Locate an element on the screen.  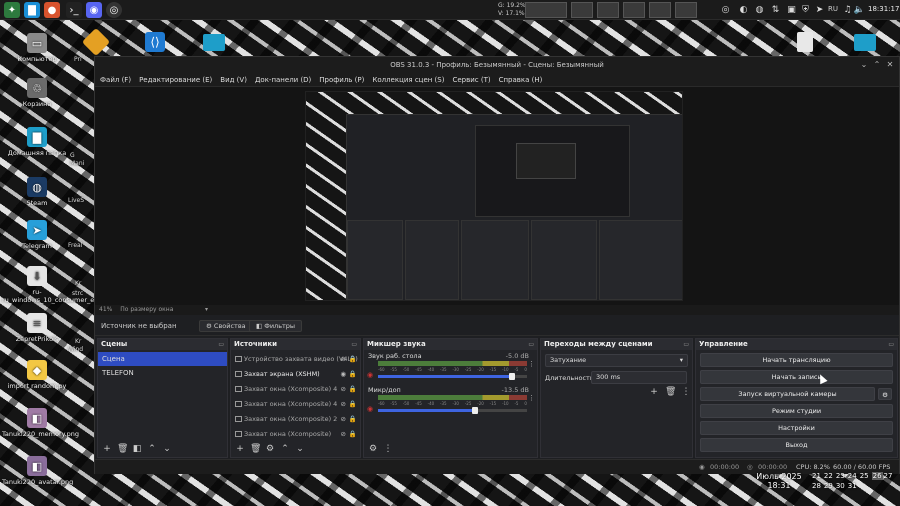
keyboard-layout: RU is located at coordinates (833, 9).